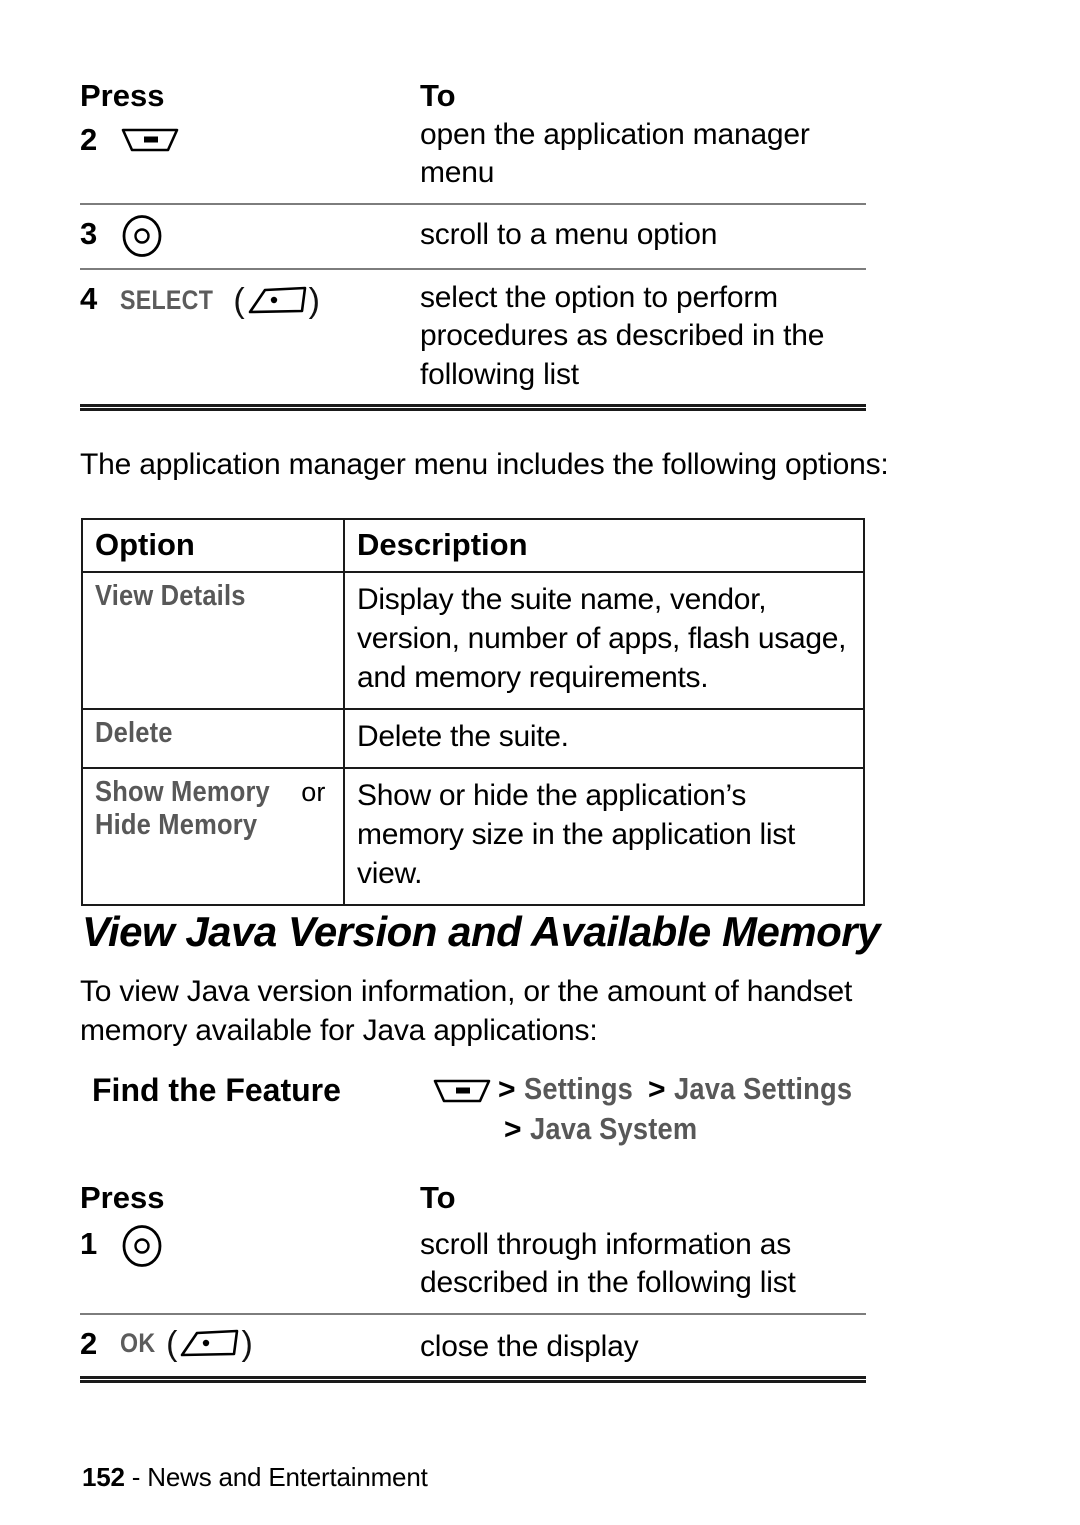 Image resolution: width=1080 pixels, height=1525 pixels. I want to click on table-row: Delete Delete the suite., so click(473, 738).